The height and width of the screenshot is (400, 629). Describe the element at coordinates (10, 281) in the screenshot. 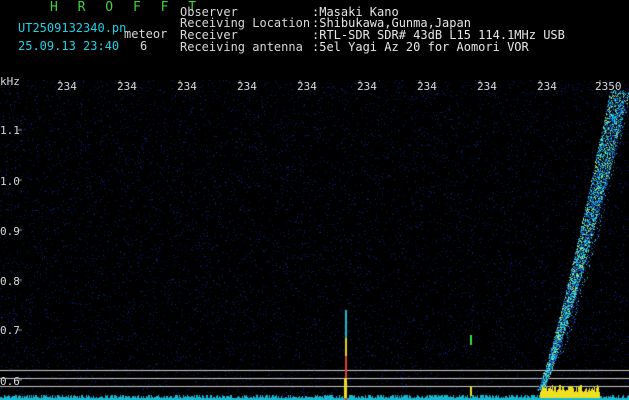

I see `y-tick: 0.8` at that location.